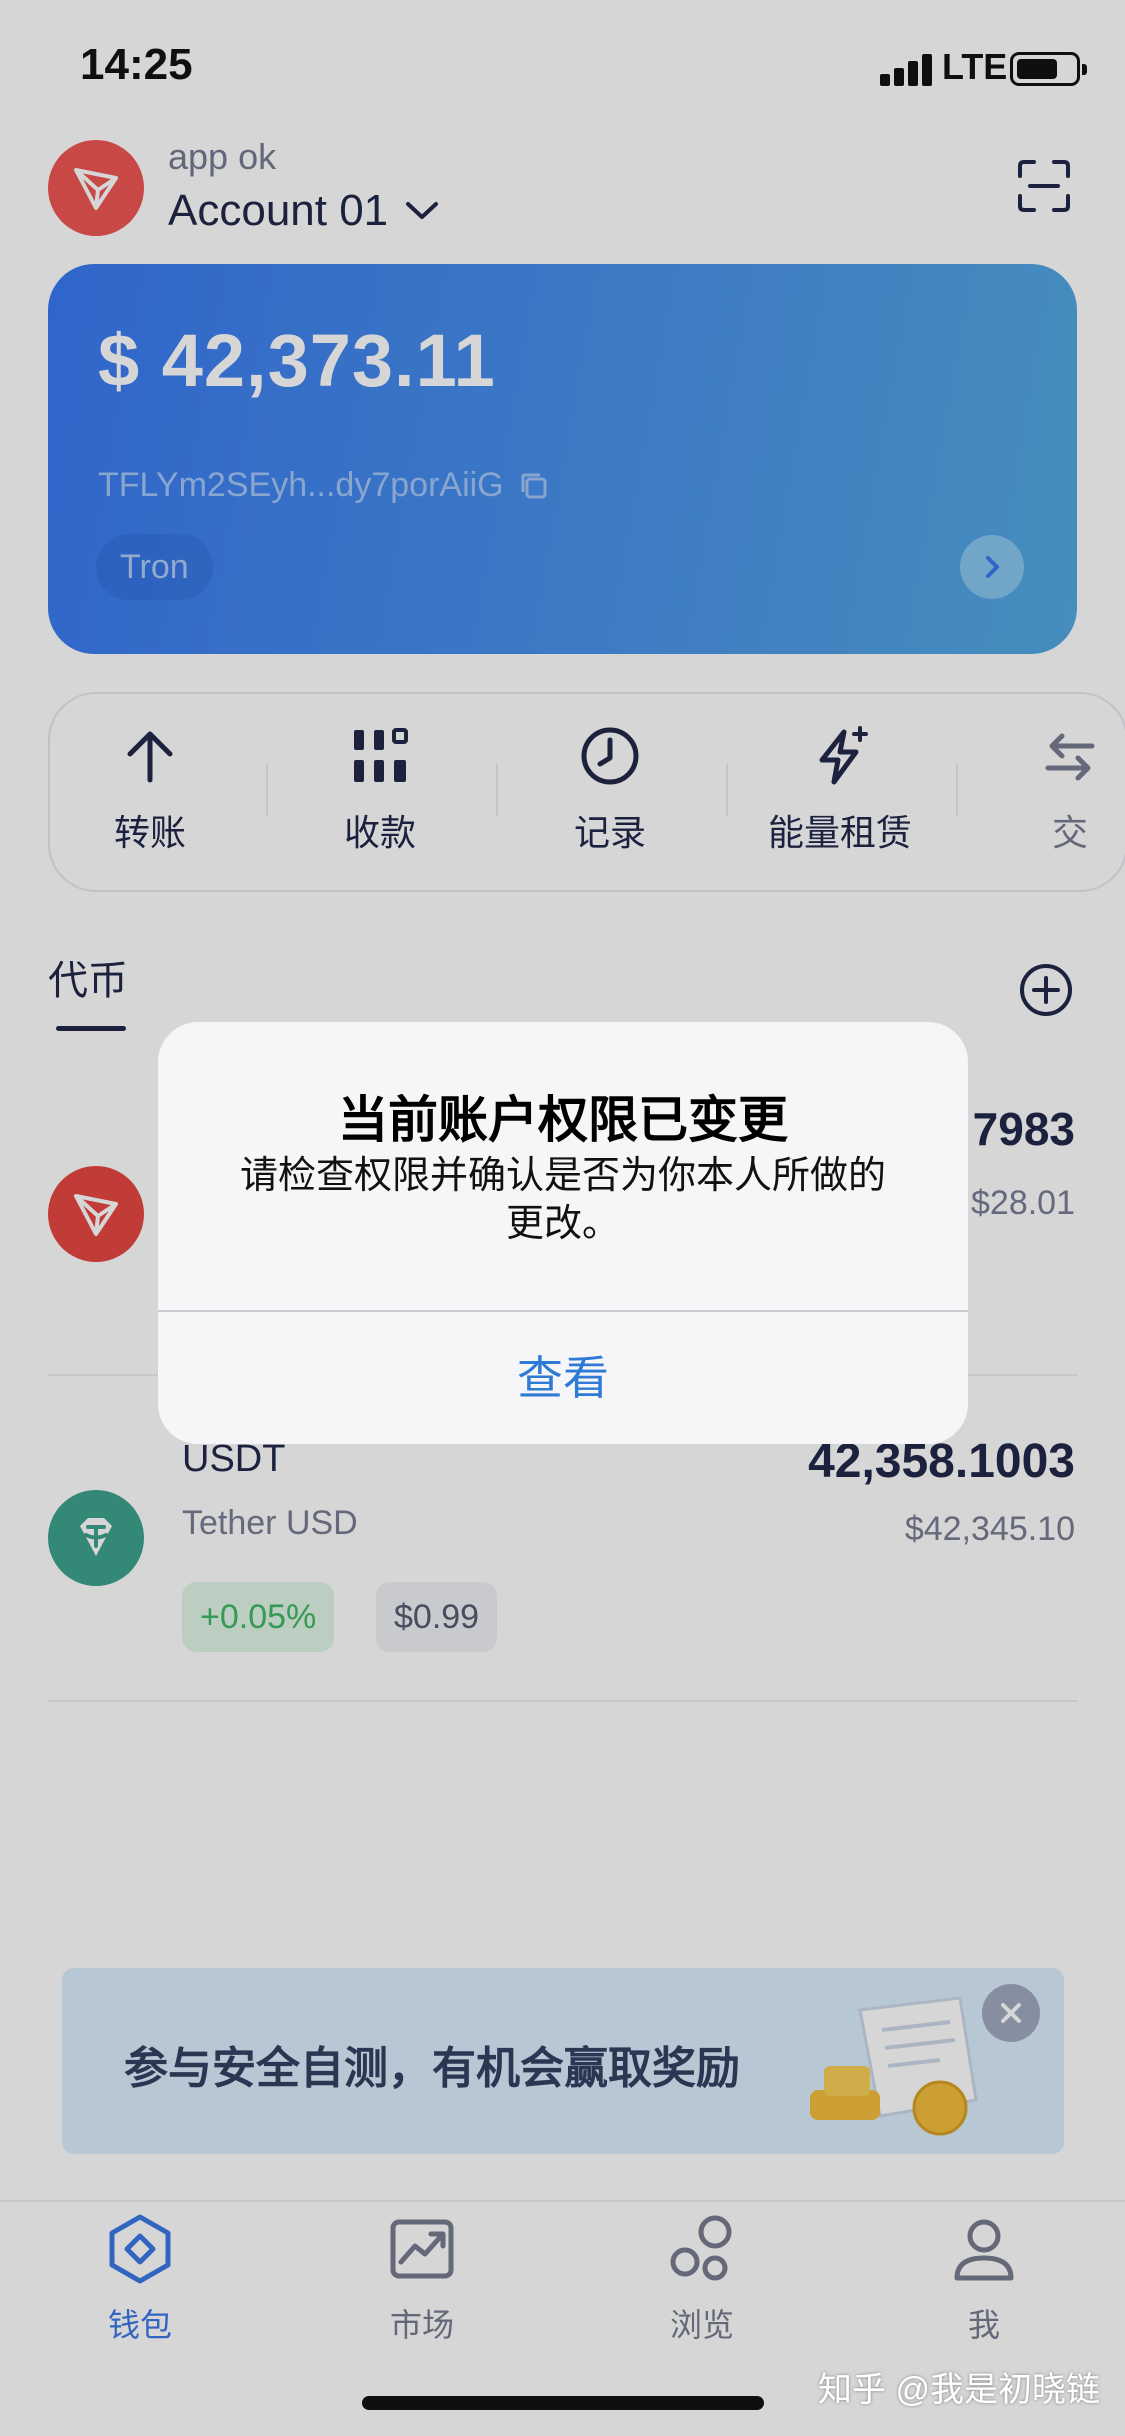 Image resolution: width=1125 pixels, height=2436 pixels. I want to click on dialog-message: 请检查权限并确认是否为你本人所做的更改。, so click(562, 1200).